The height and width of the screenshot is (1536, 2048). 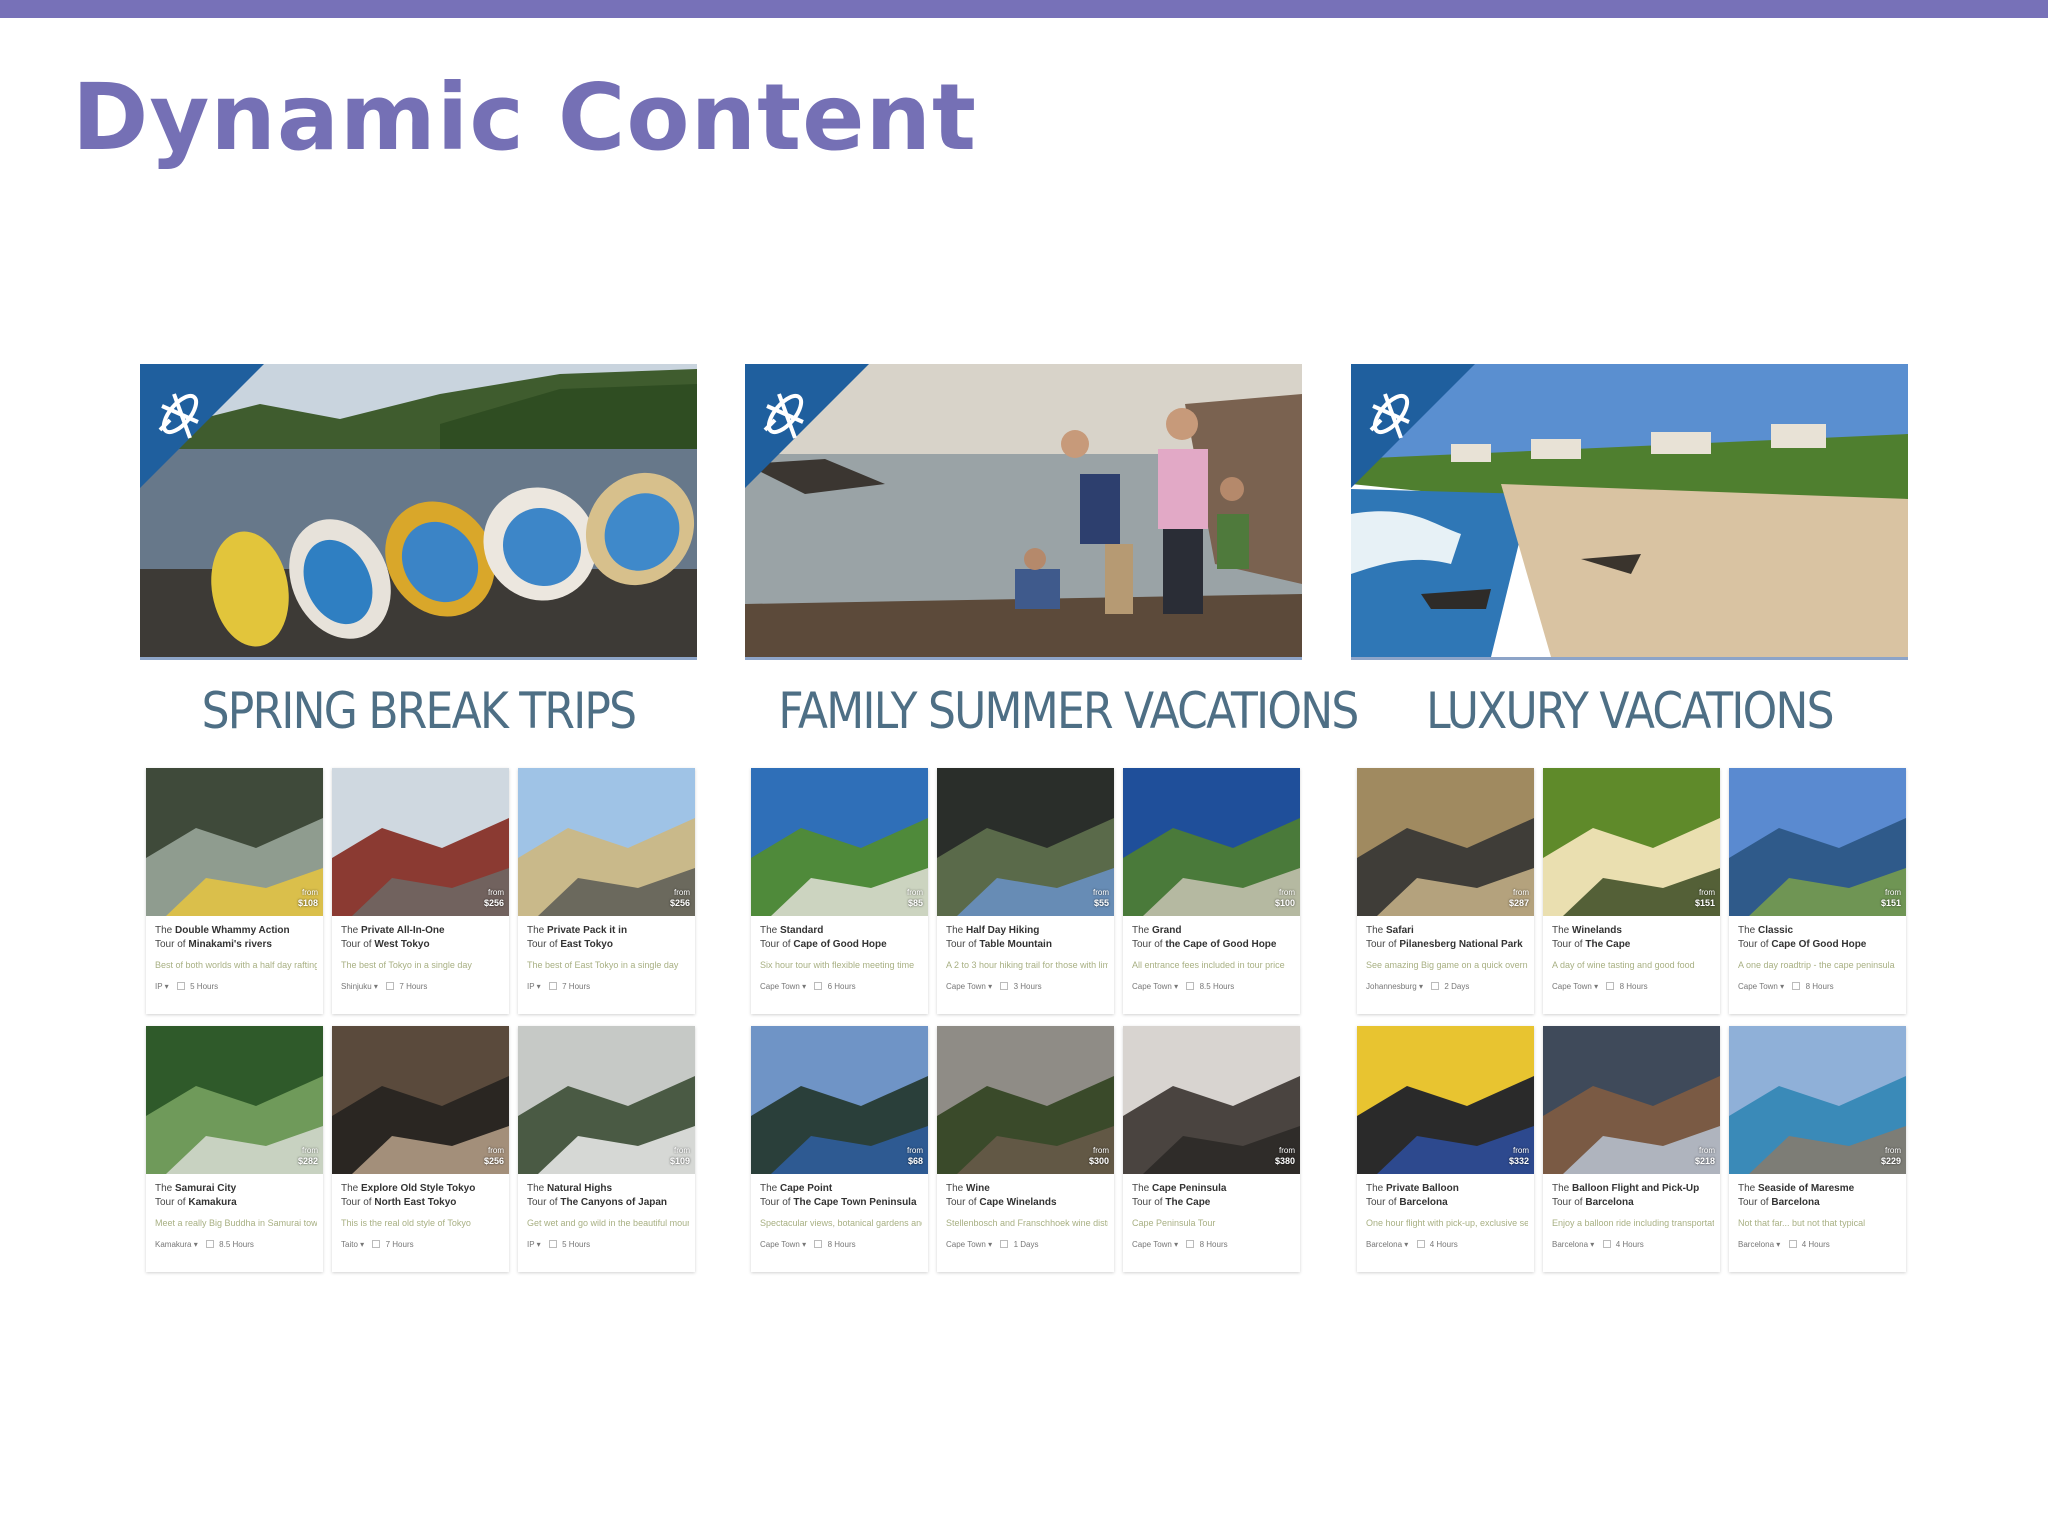 I want to click on tour-thumbnail: from $218, so click(x=1631, y=1100).